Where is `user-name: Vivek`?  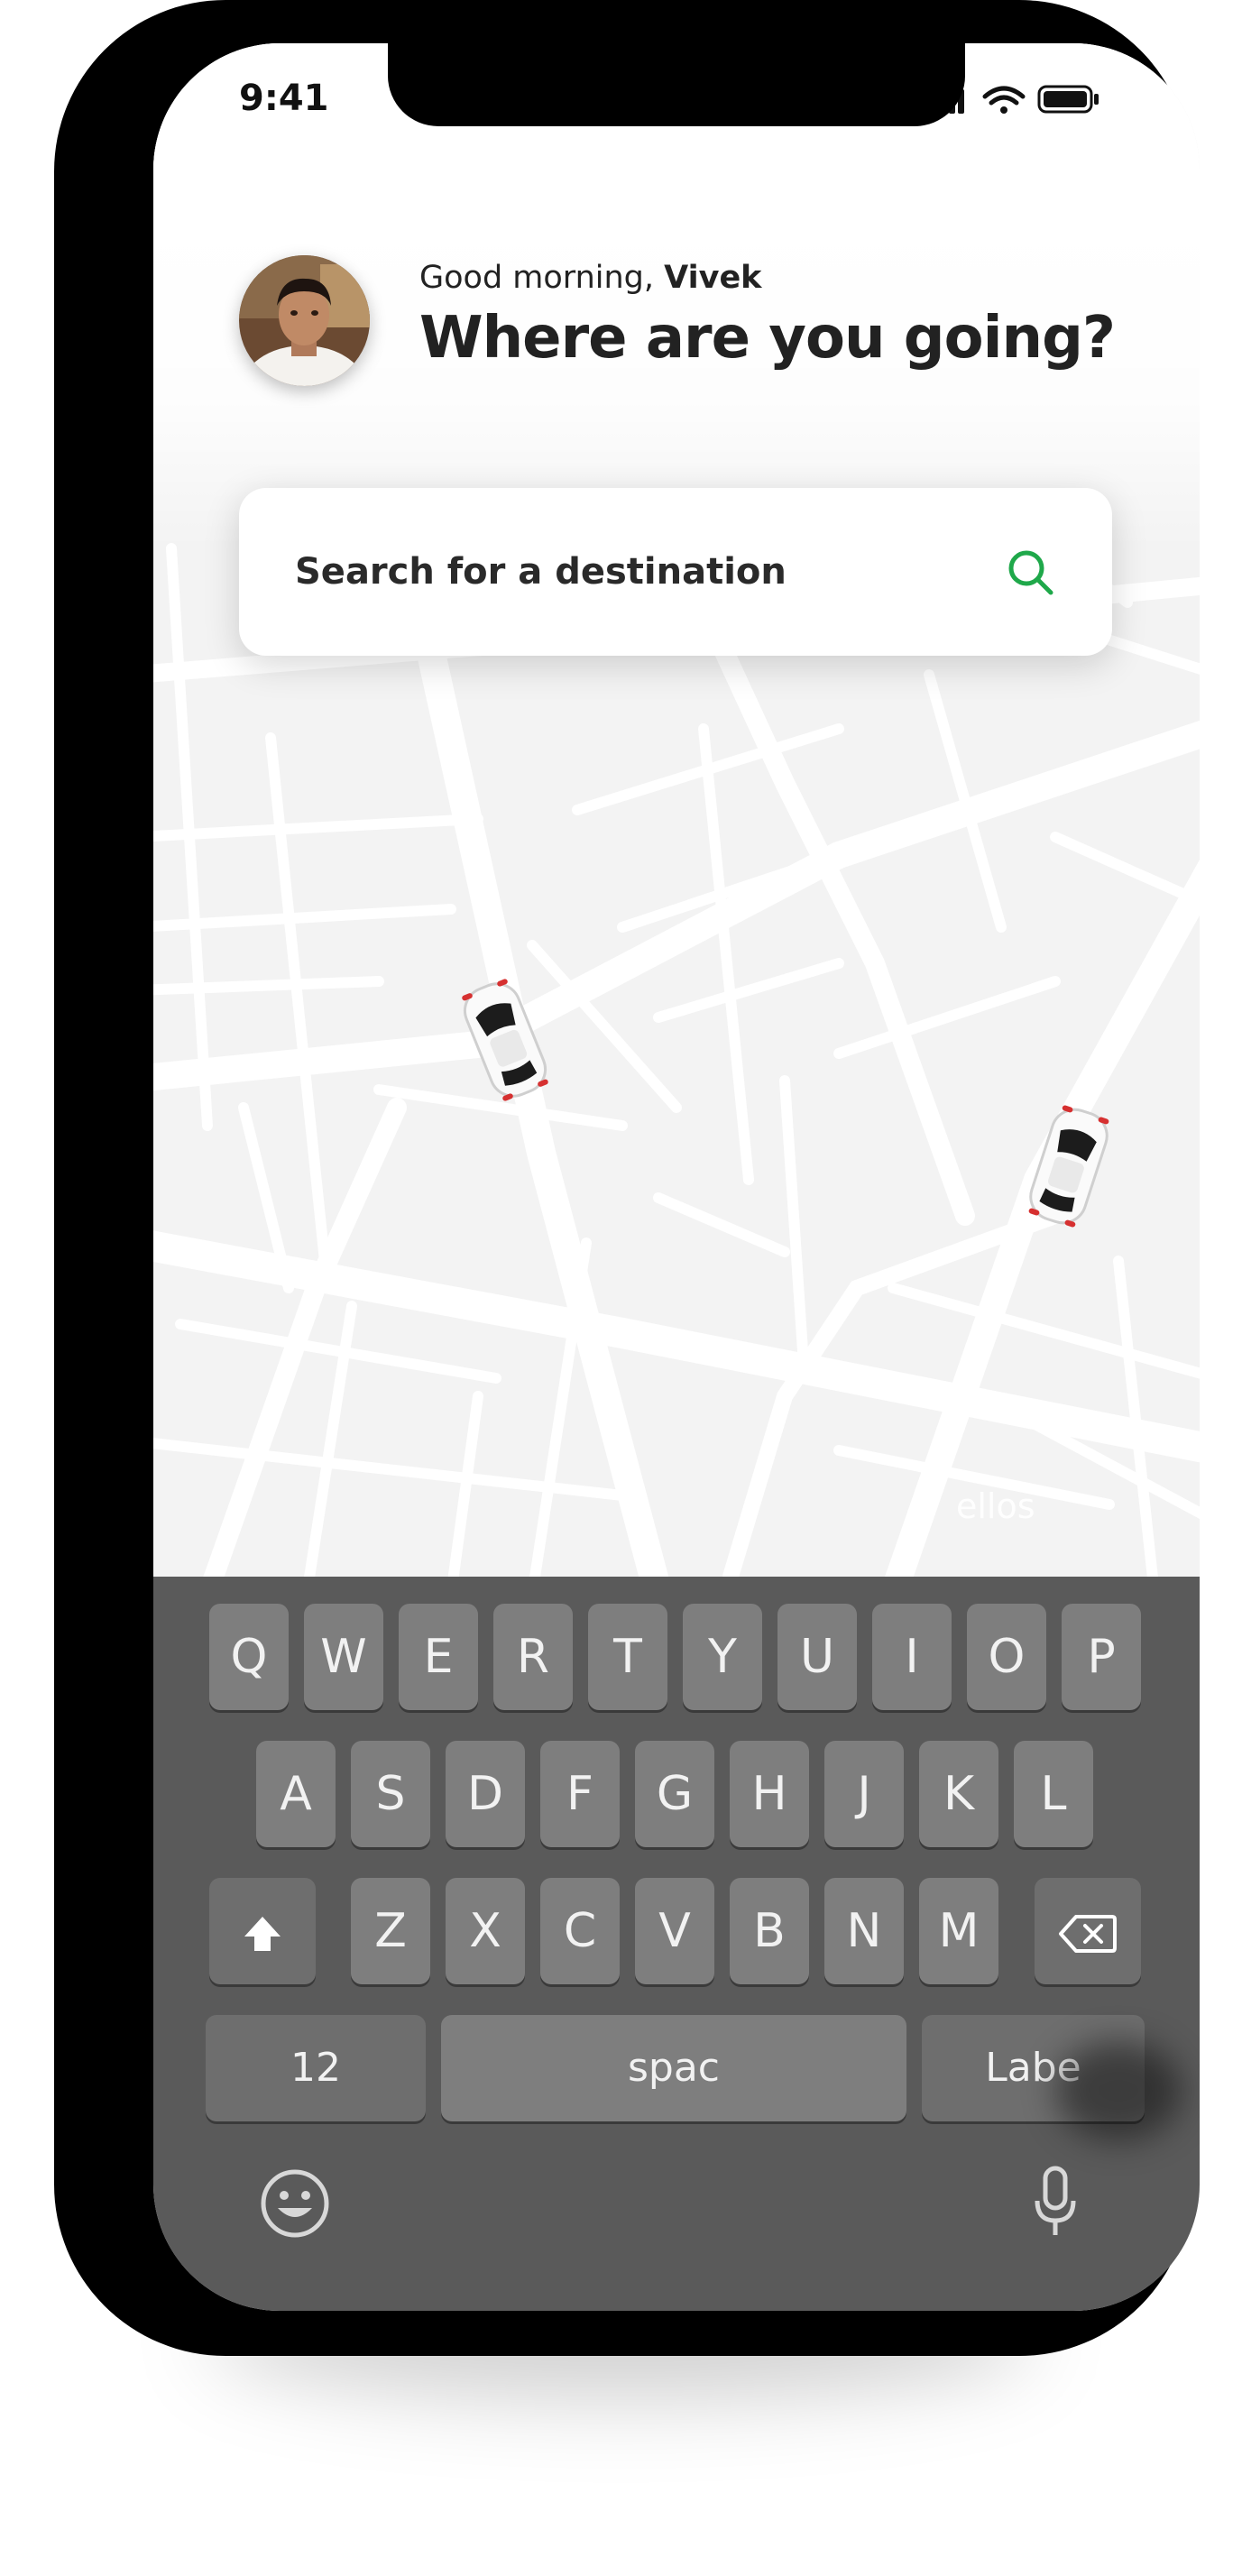 user-name: Vivek is located at coordinates (713, 278).